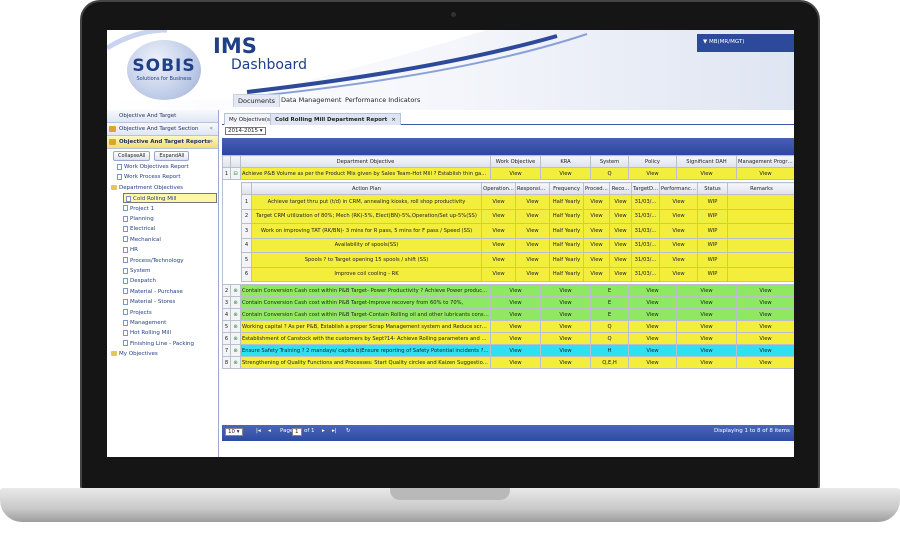  Describe the element at coordinates (162, 129) in the screenshot. I see `accordion-objective-target-section: Objective And Target Section «` at that location.